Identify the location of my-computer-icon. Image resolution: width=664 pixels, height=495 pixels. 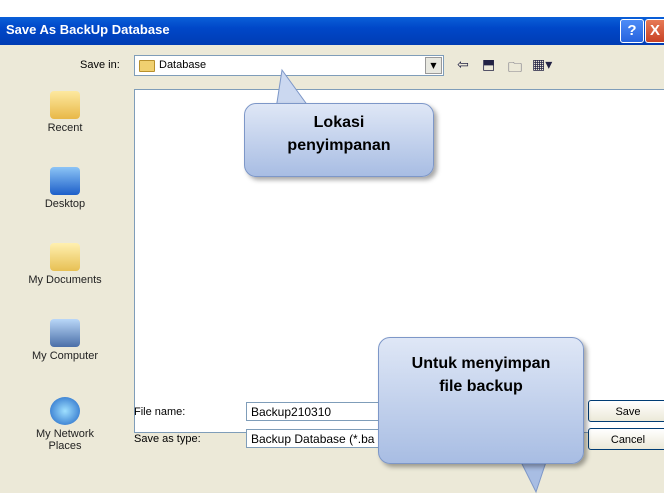
(65, 333).